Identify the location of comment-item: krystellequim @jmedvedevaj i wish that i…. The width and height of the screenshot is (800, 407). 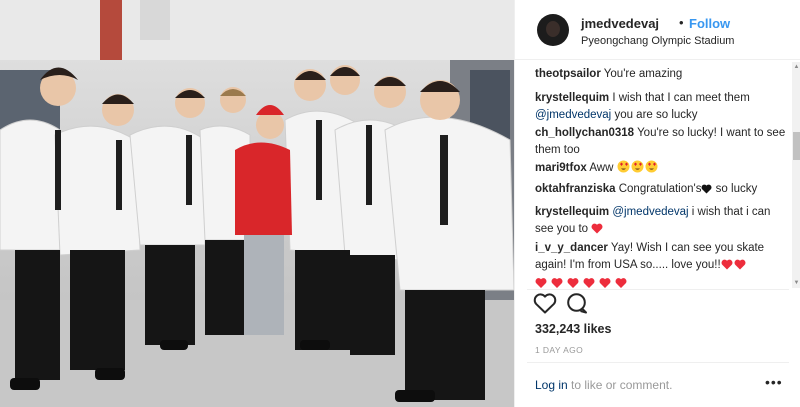
(661, 222).